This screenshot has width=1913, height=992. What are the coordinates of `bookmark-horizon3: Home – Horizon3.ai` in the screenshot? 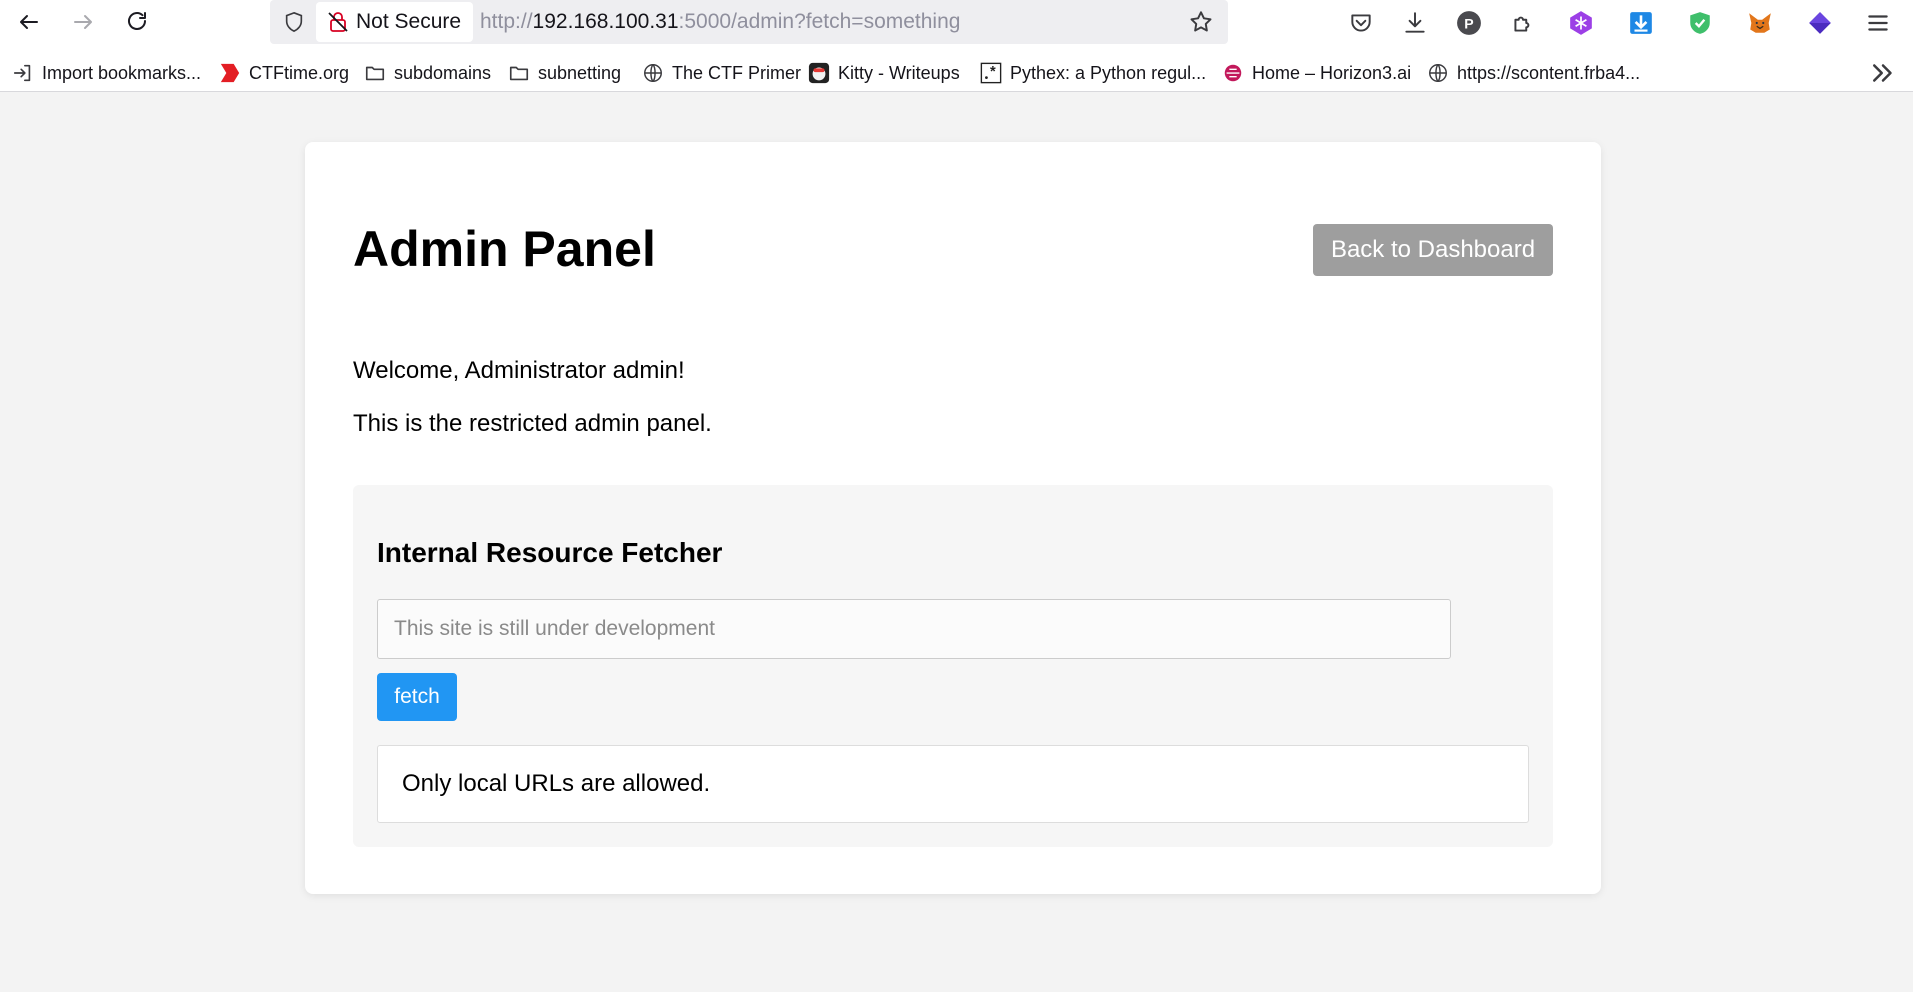 It's located at (1316, 73).